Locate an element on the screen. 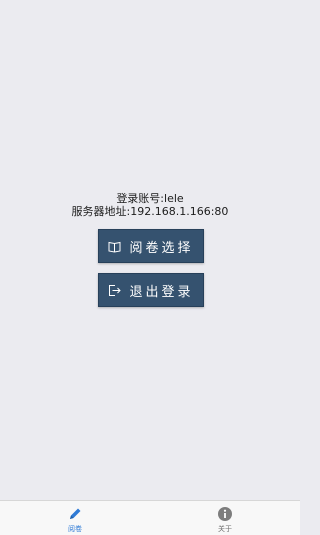 The image size is (320, 535). account-line: 登录账号:lele is located at coordinates (150, 198).